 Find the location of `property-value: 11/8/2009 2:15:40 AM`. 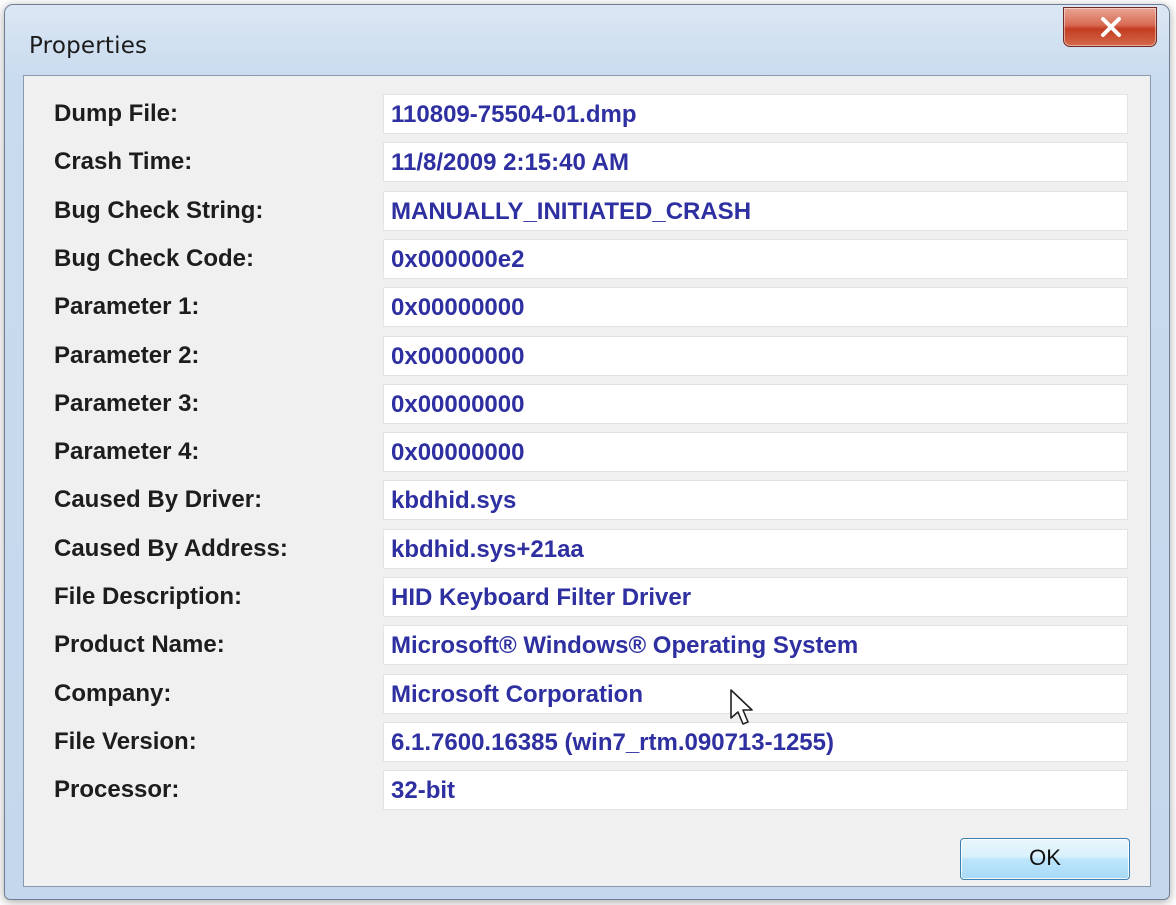

property-value: 11/8/2009 2:15:40 AM is located at coordinates (510, 162).